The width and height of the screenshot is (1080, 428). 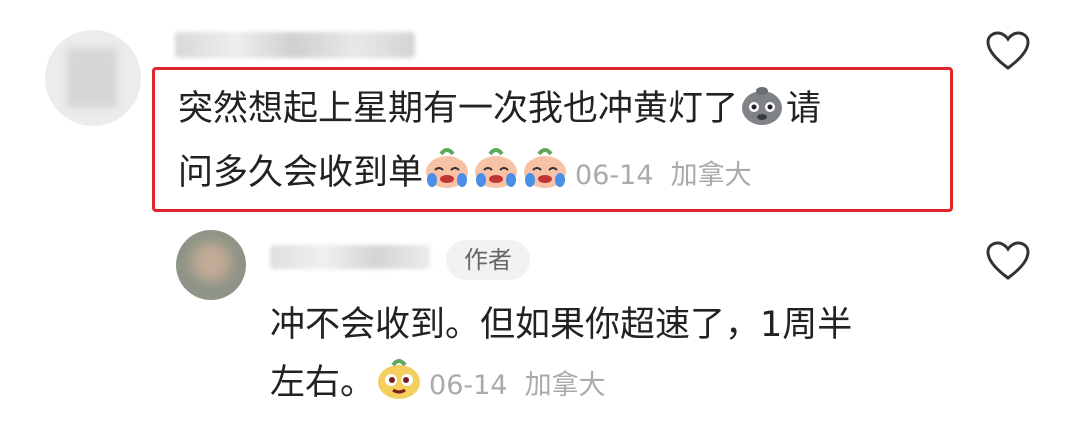 What do you see at coordinates (295, 45) in the screenshot?
I see `username-blurred` at bounding box center [295, 45].